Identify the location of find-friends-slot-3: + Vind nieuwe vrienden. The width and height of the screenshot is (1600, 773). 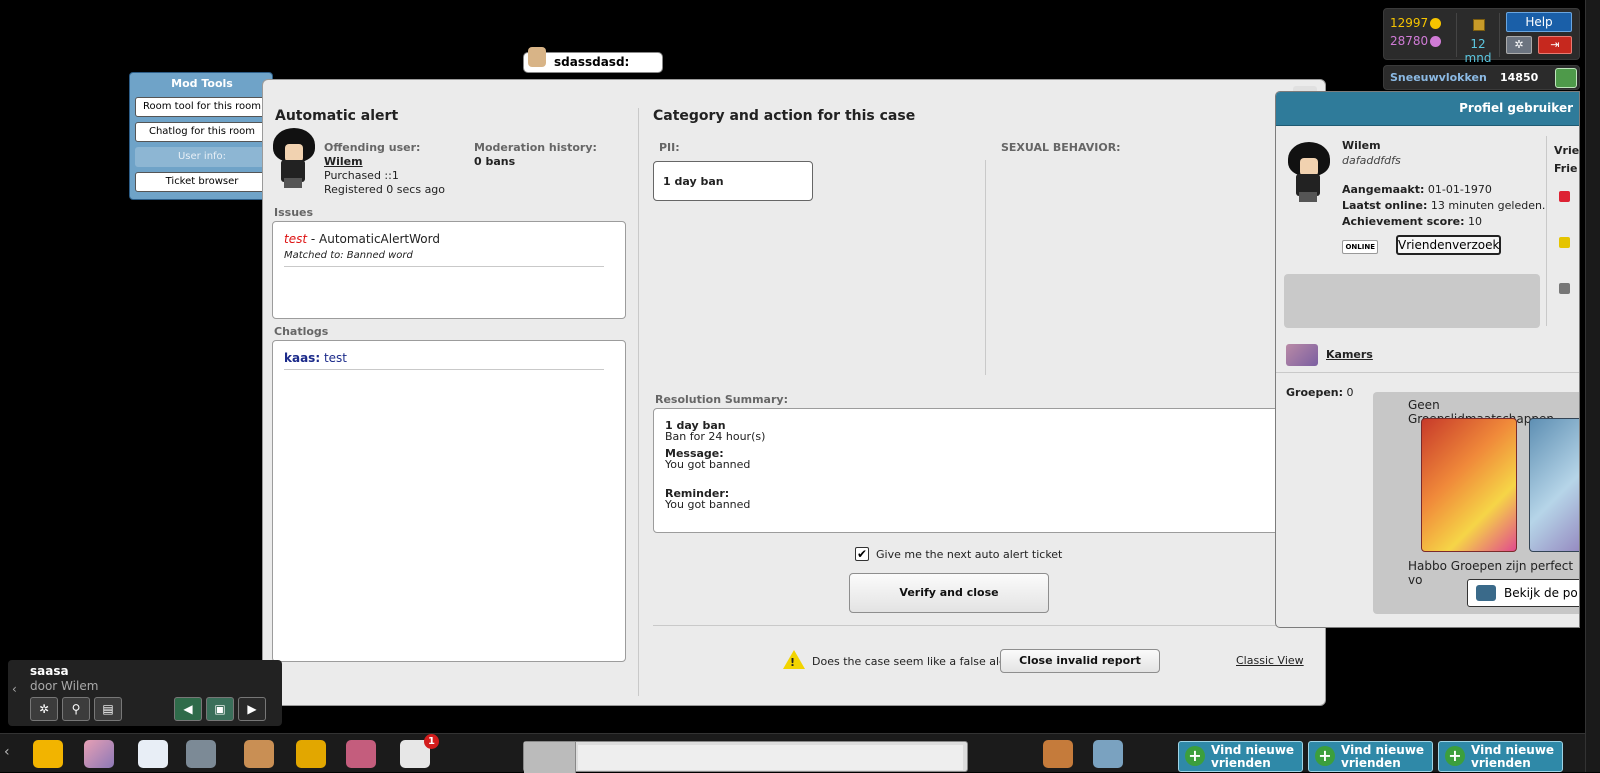
(1500, 756).